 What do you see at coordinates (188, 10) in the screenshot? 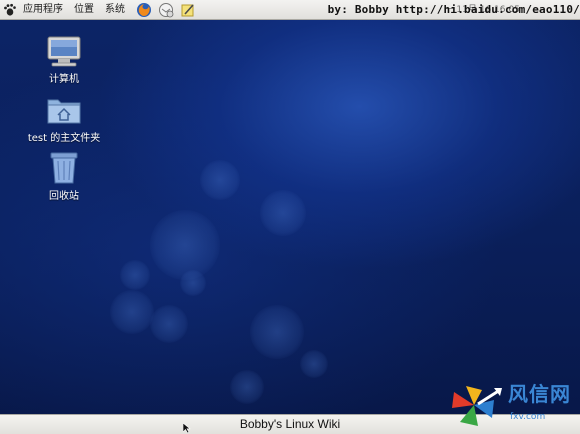
I see `notes-icon` at bounding box center [188, 10].